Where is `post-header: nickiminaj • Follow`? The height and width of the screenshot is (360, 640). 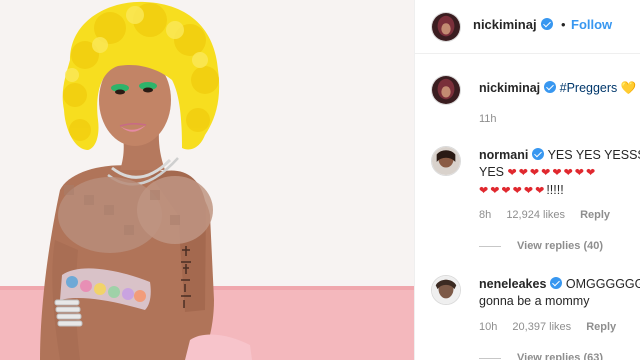
post-header: nickiminaj • Follow is located at coordinates (527, 27).